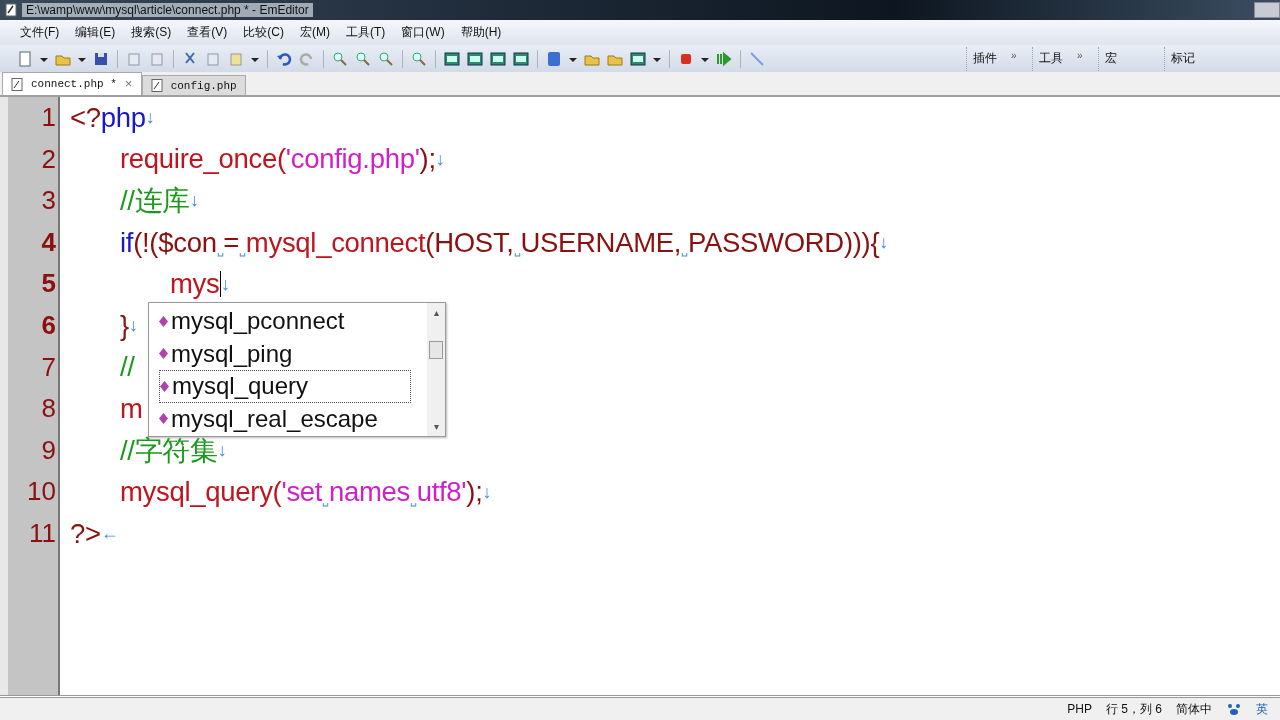  Describe the element at coordinates (724, 58) in the screenshot. I see `play-icon` at that location.